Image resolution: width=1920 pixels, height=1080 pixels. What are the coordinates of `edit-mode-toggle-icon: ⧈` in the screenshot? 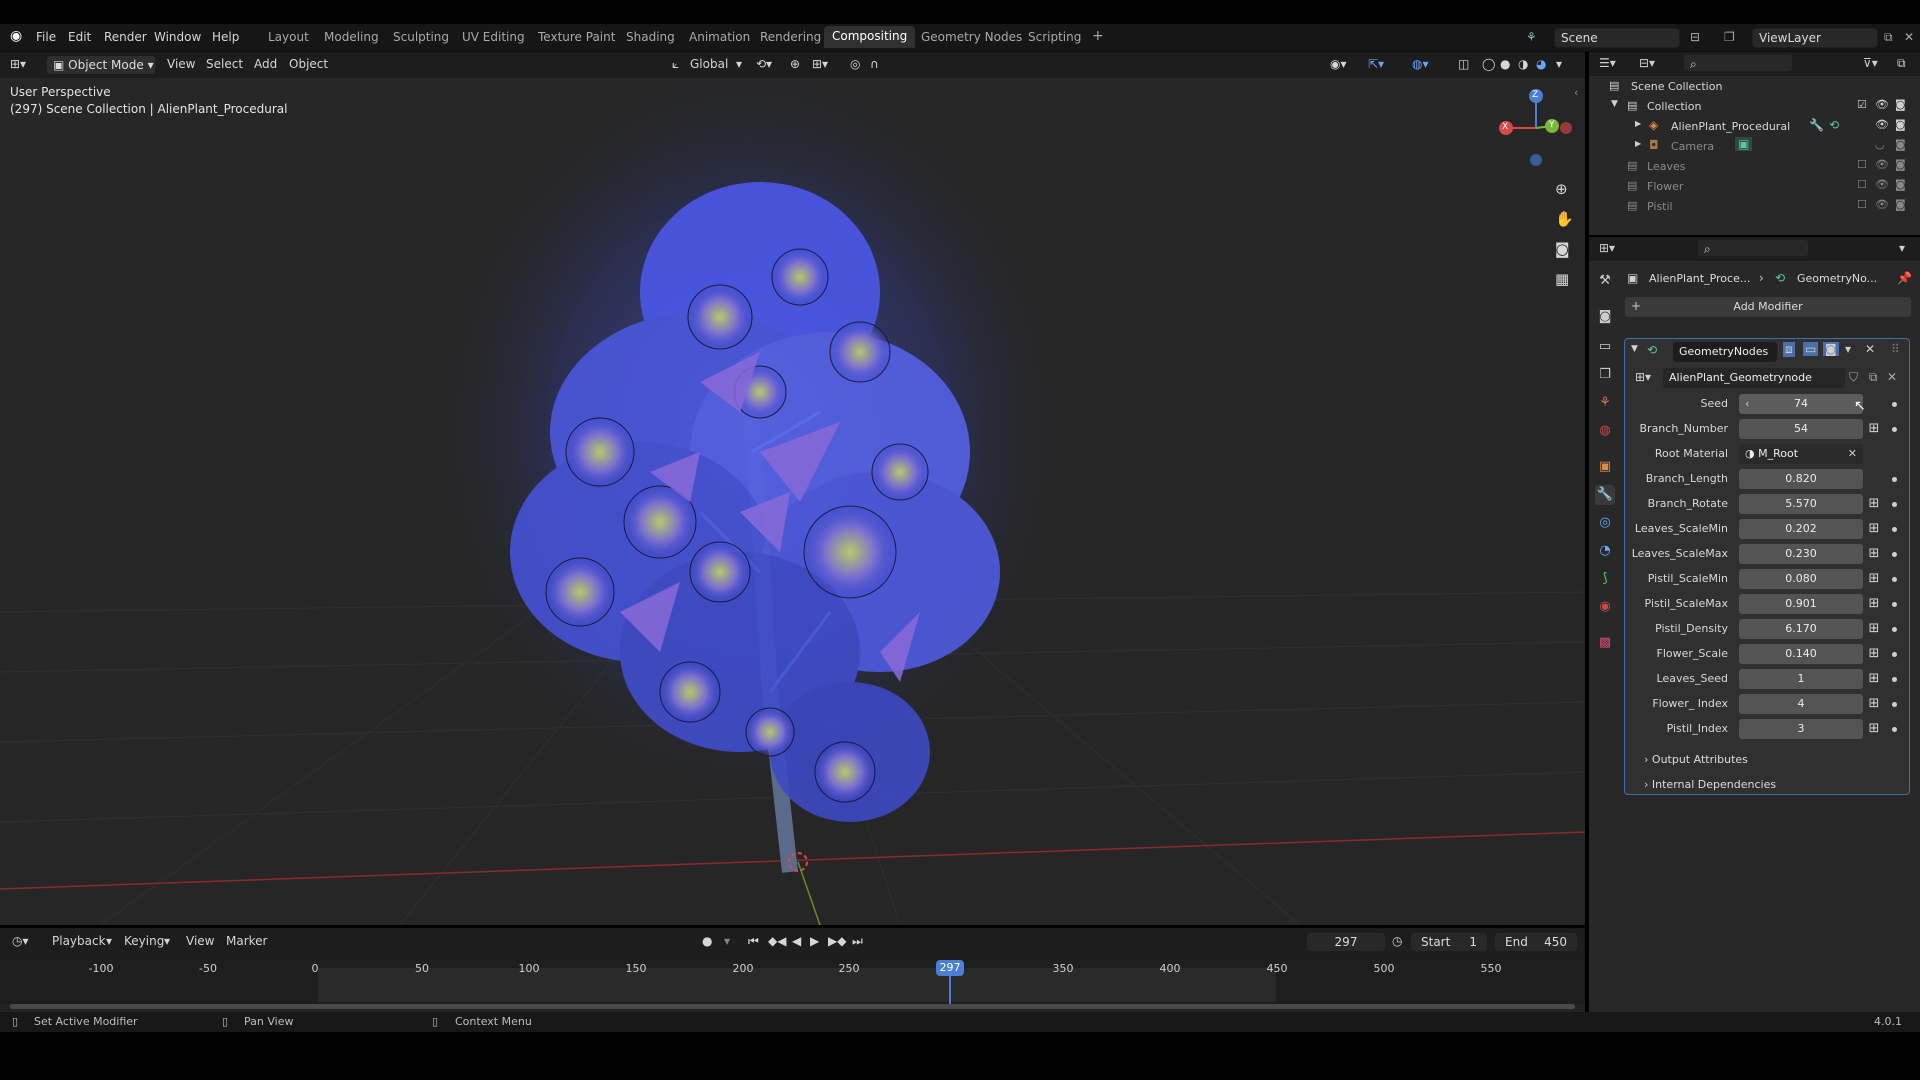 It's located at (1789, 349).